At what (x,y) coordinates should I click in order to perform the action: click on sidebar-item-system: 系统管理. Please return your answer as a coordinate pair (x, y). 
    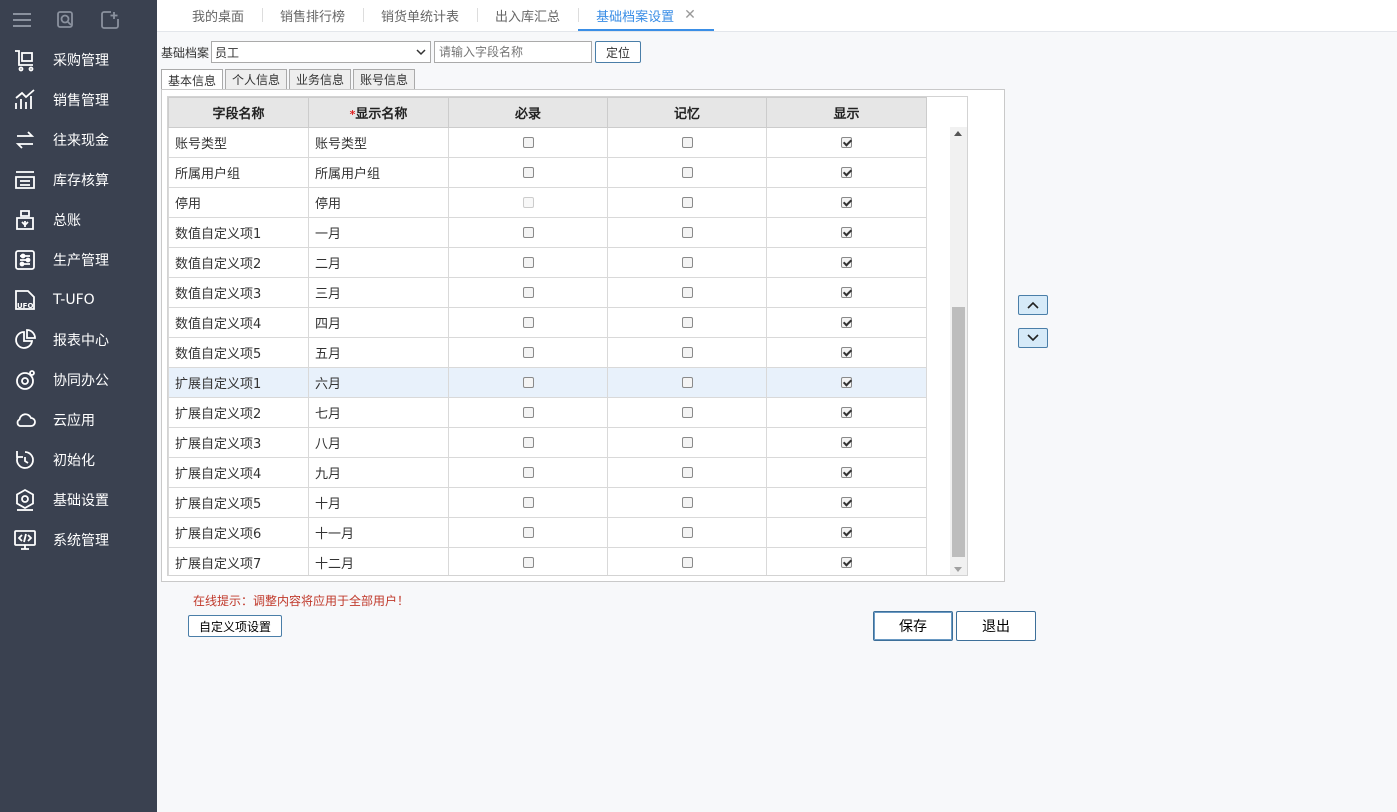
    Looking at the image, I should click on (78, 540).